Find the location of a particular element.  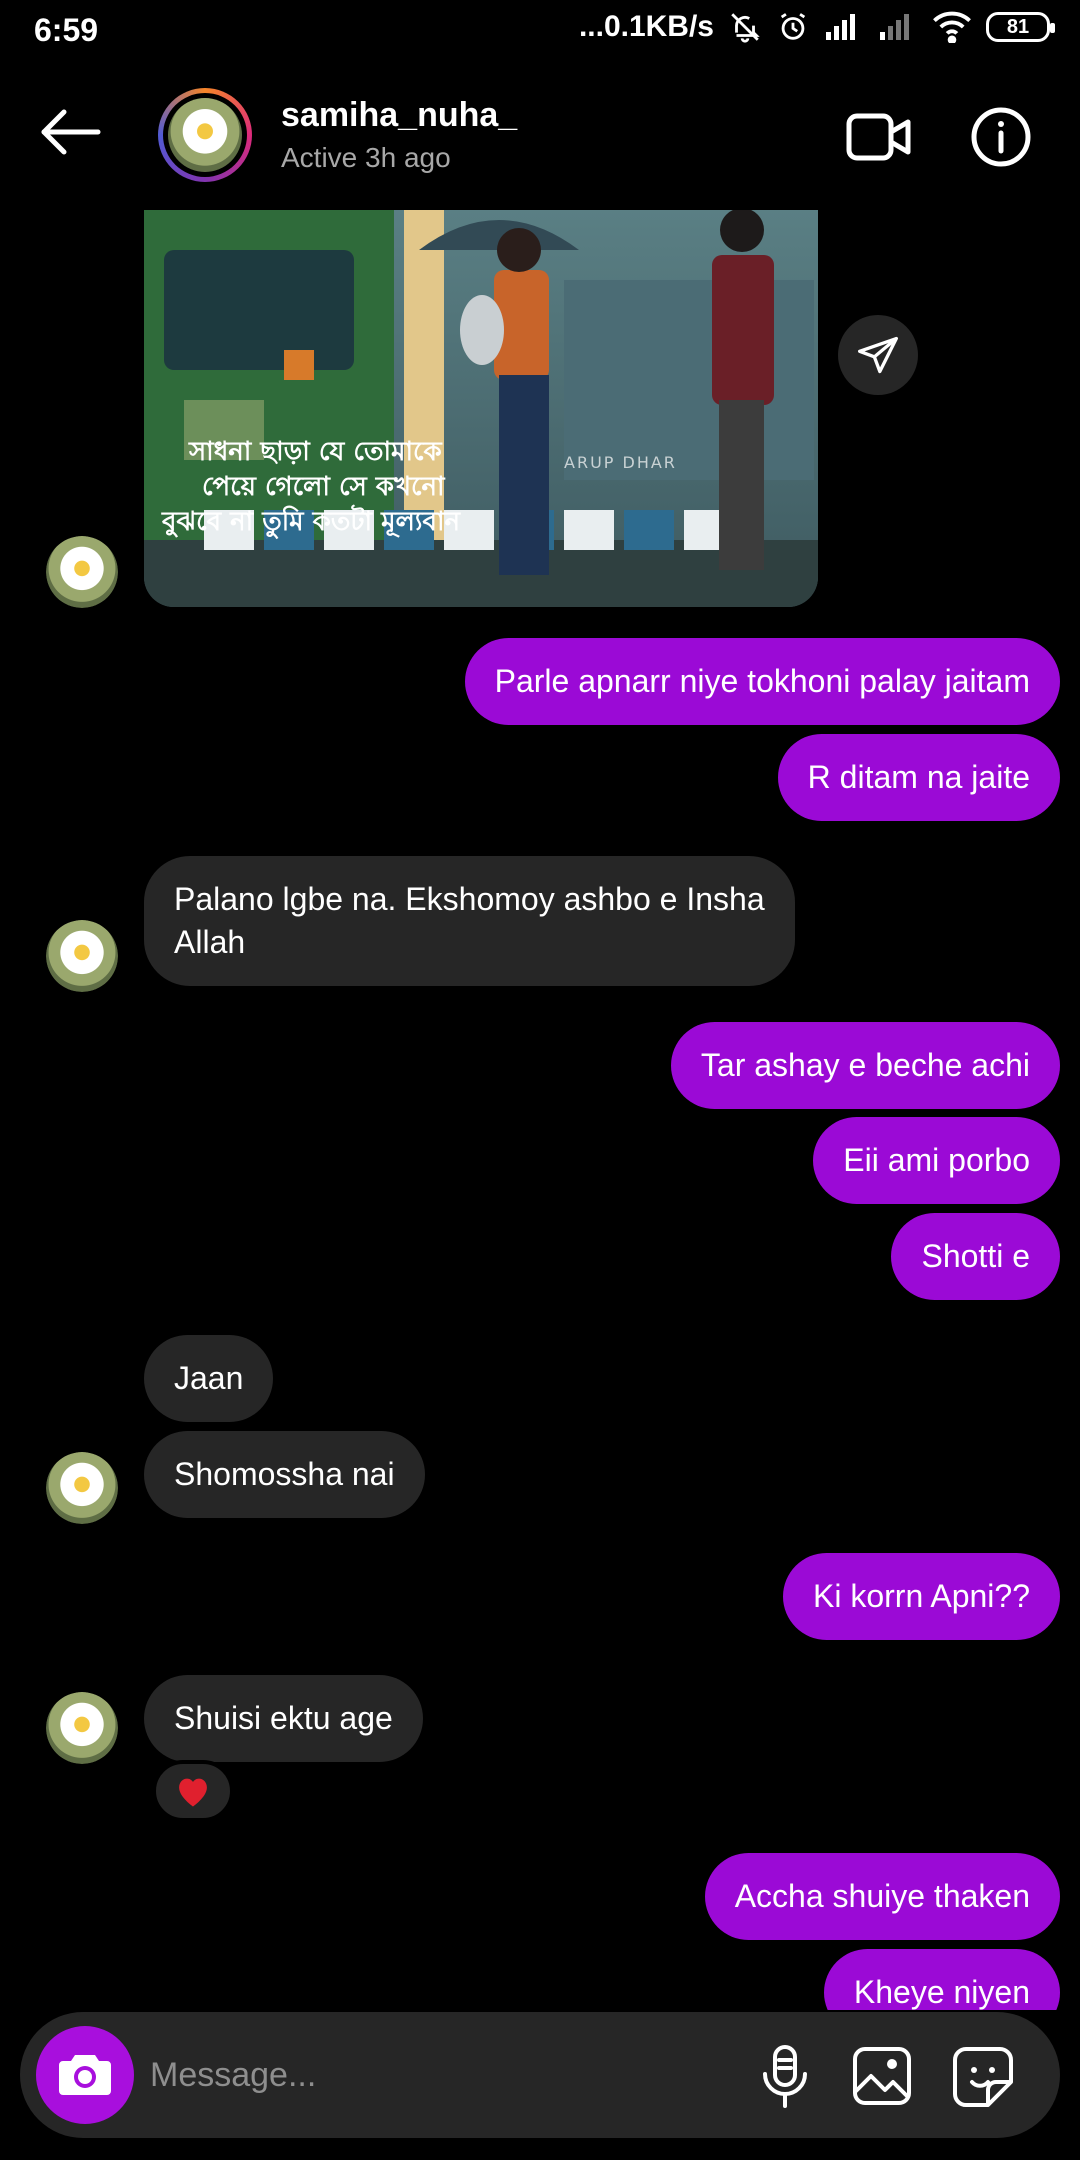

microphone-icon is located at coordinates (785, 2077).